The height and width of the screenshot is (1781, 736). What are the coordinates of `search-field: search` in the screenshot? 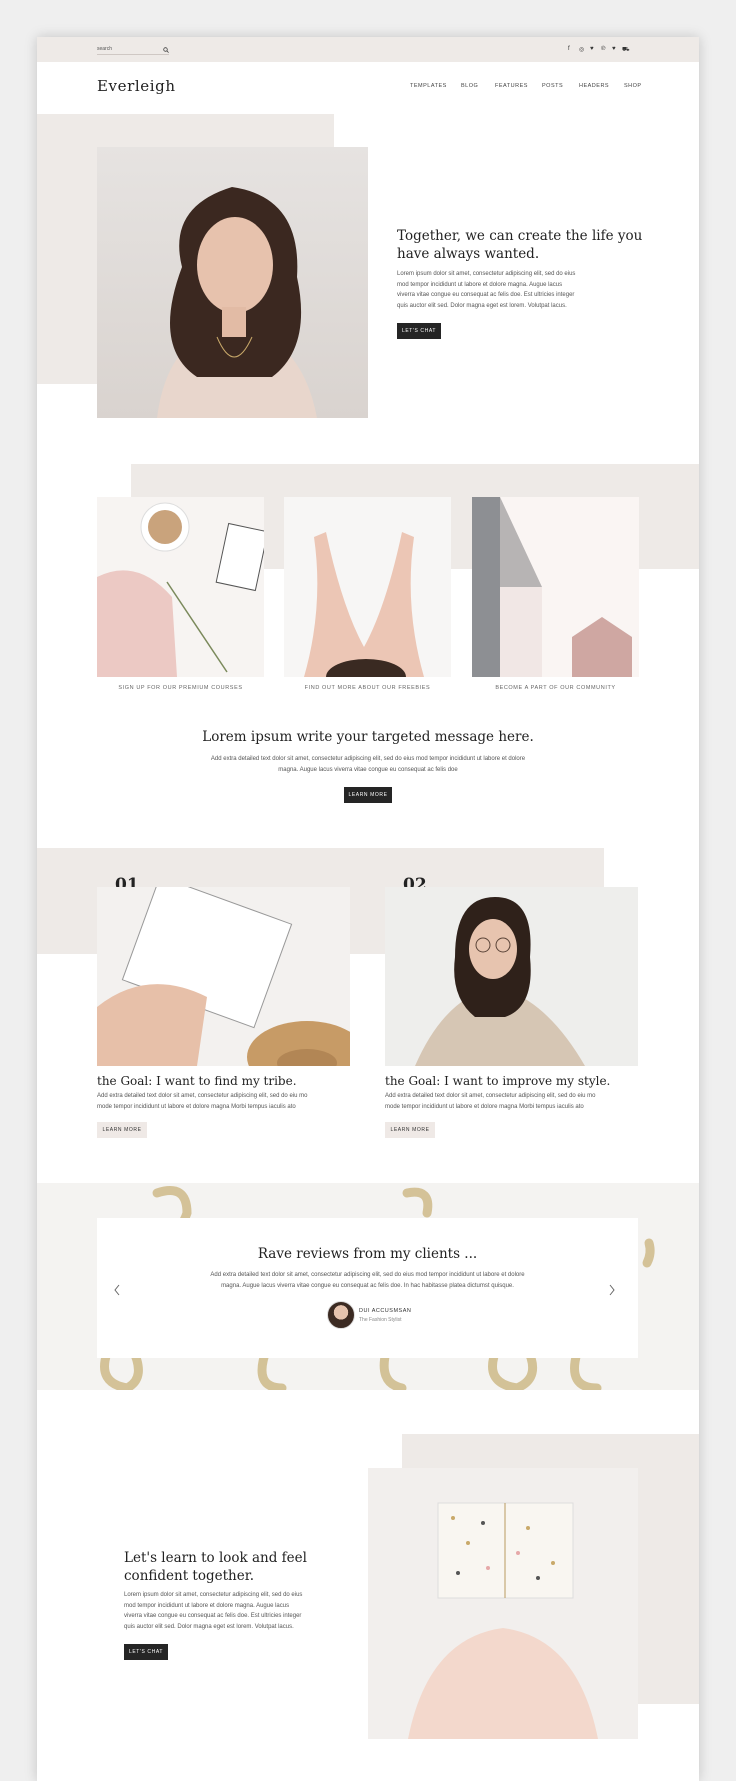 It's located at (133, 50).